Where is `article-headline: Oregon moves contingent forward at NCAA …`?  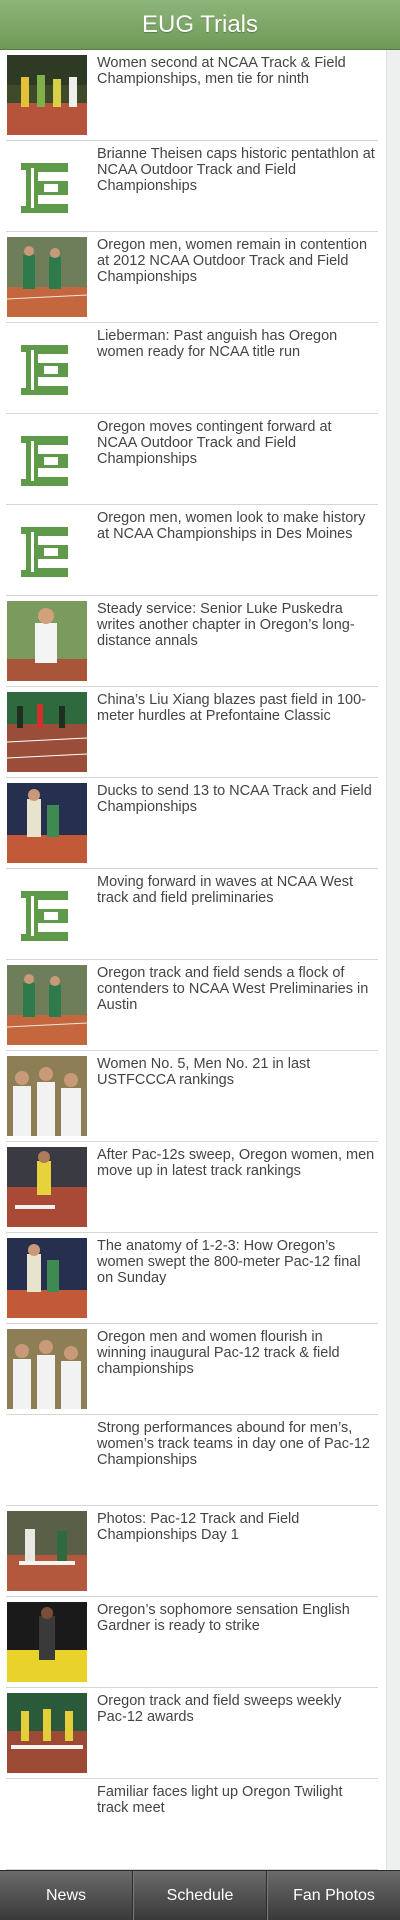
article-headline: Oregon moves contingent forward at NCAA … is located at coordinates (214, 443).